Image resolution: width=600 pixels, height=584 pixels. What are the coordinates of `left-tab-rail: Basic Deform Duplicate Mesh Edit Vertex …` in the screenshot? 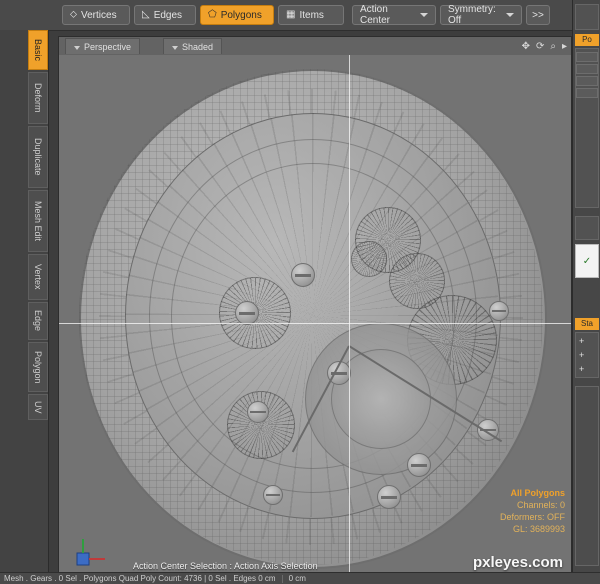 It's located at (24, 307).